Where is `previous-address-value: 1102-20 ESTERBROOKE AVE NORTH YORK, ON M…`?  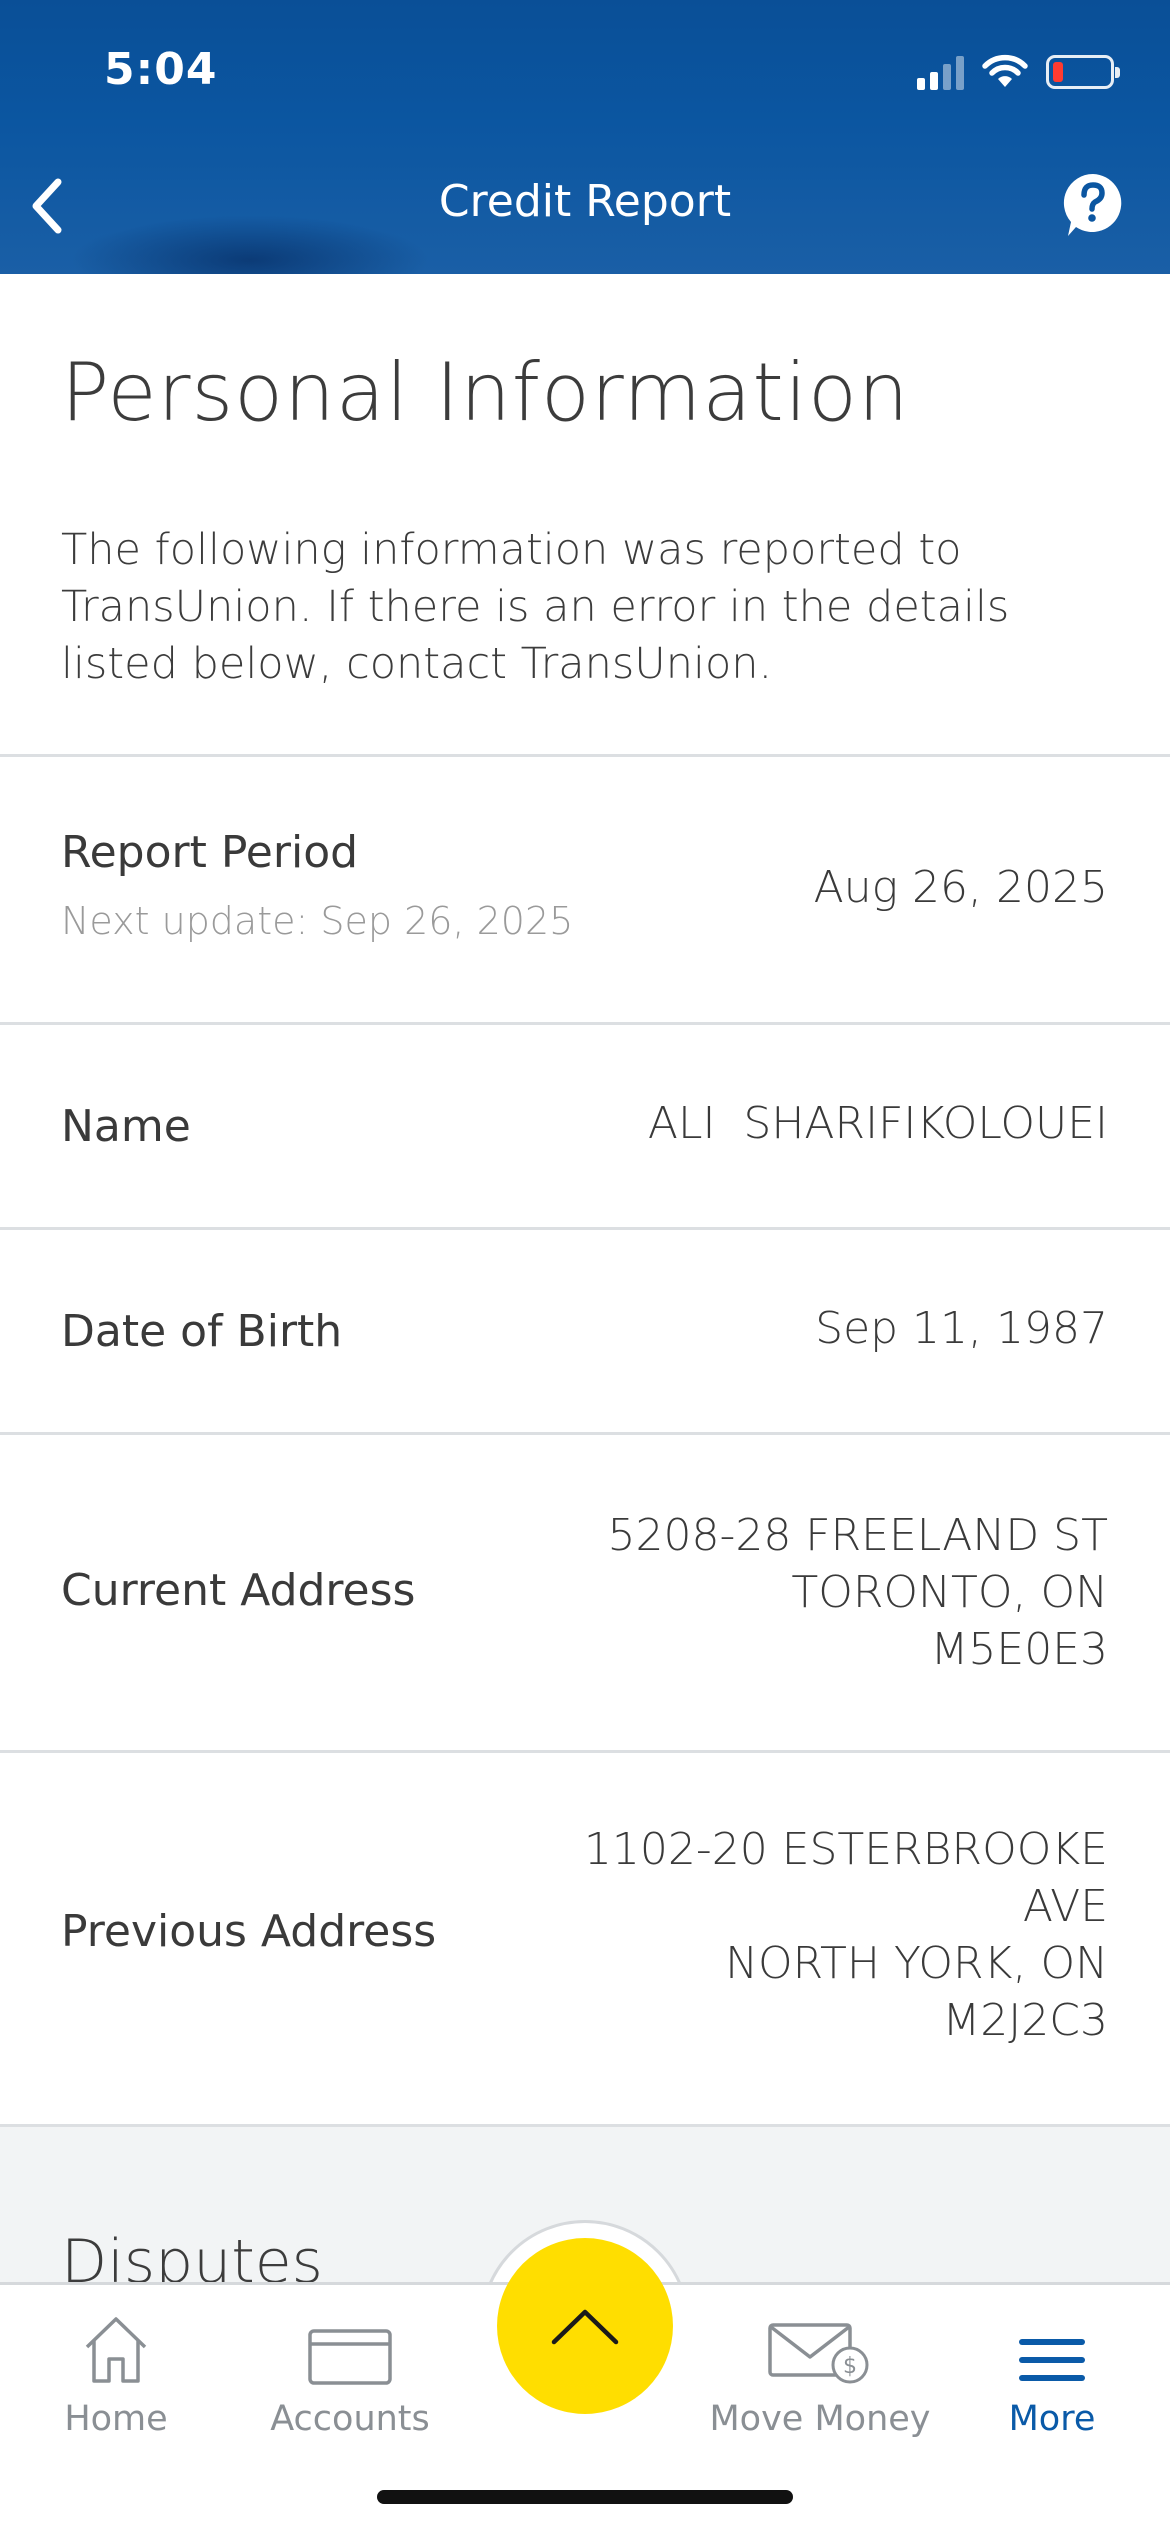
previous-address-value: 1102-20 ESTERBROOKE AVE NORTH YORK, ON M… is located at coordinates (845, 1935).